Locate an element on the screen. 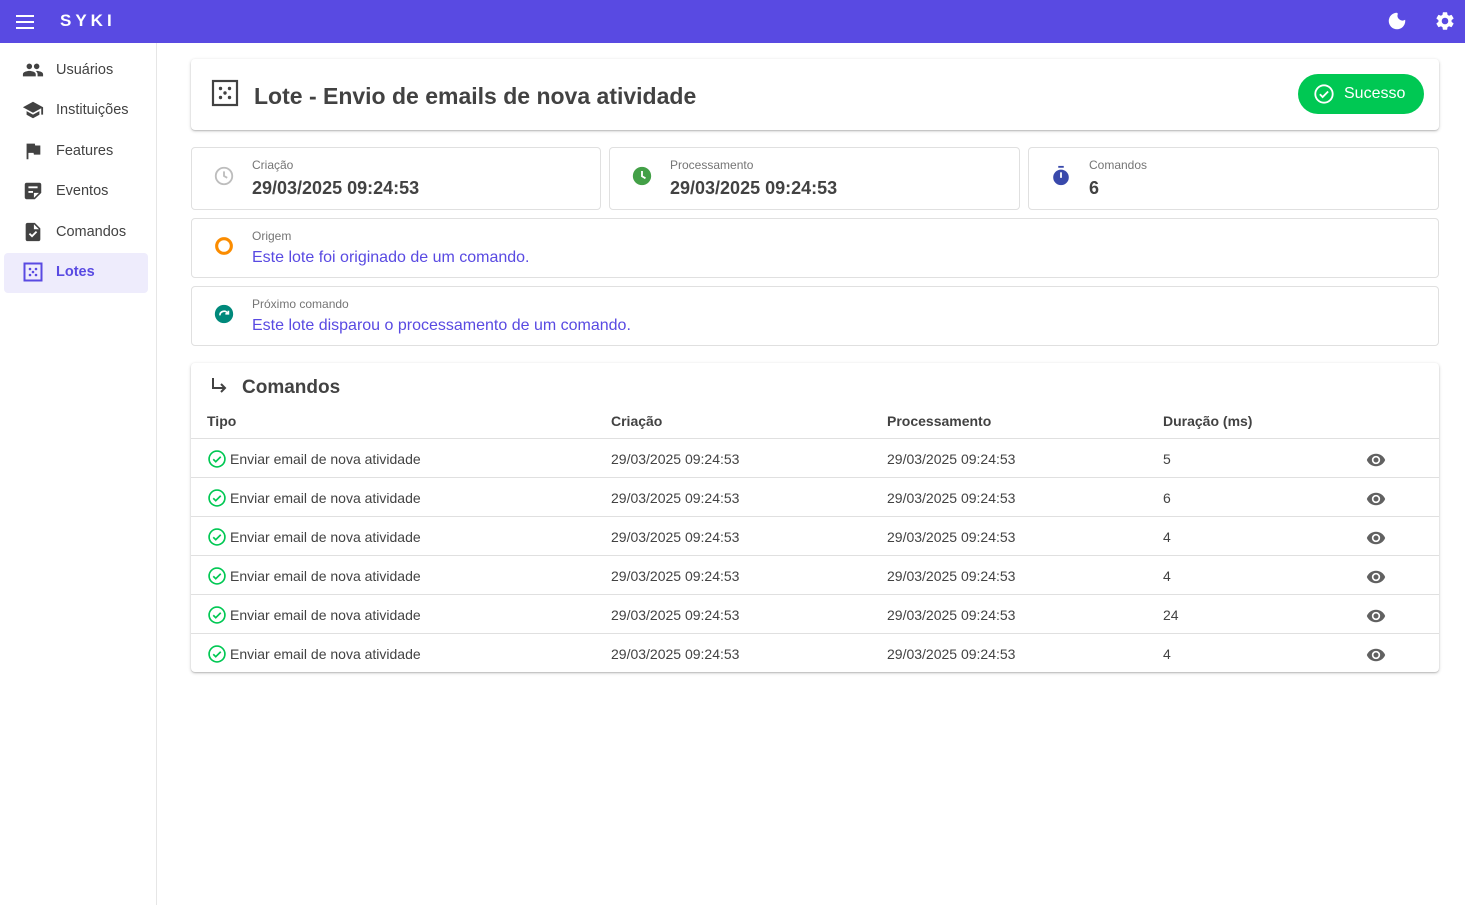 Image resolution: width=1465 pixels, height=905 pixels. next-command-label: Próximo comando is located at coordinates (300, 304).